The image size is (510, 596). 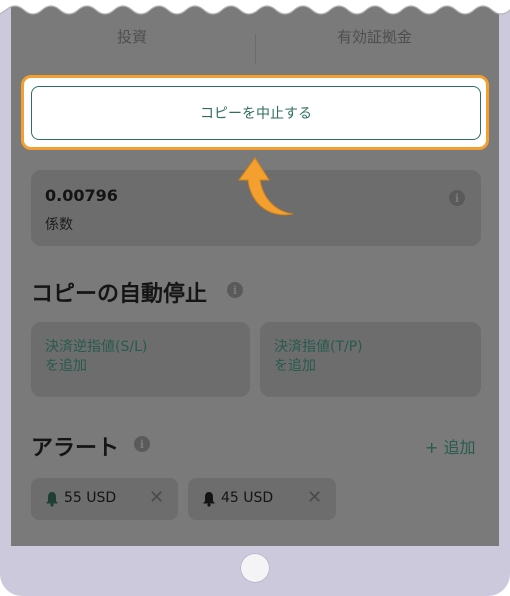 What do you see at coordinates (66, 366) in the screenshot?
I see `stop-loss-add: を追加` at bounding box center [66, 366].